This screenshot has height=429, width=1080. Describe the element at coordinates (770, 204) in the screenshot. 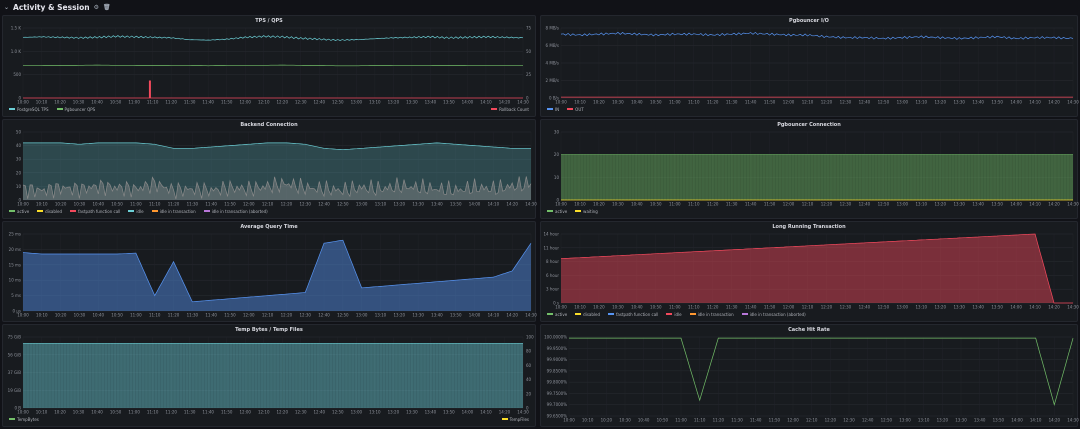

I see `x-tick-label: 11:50` at that location.